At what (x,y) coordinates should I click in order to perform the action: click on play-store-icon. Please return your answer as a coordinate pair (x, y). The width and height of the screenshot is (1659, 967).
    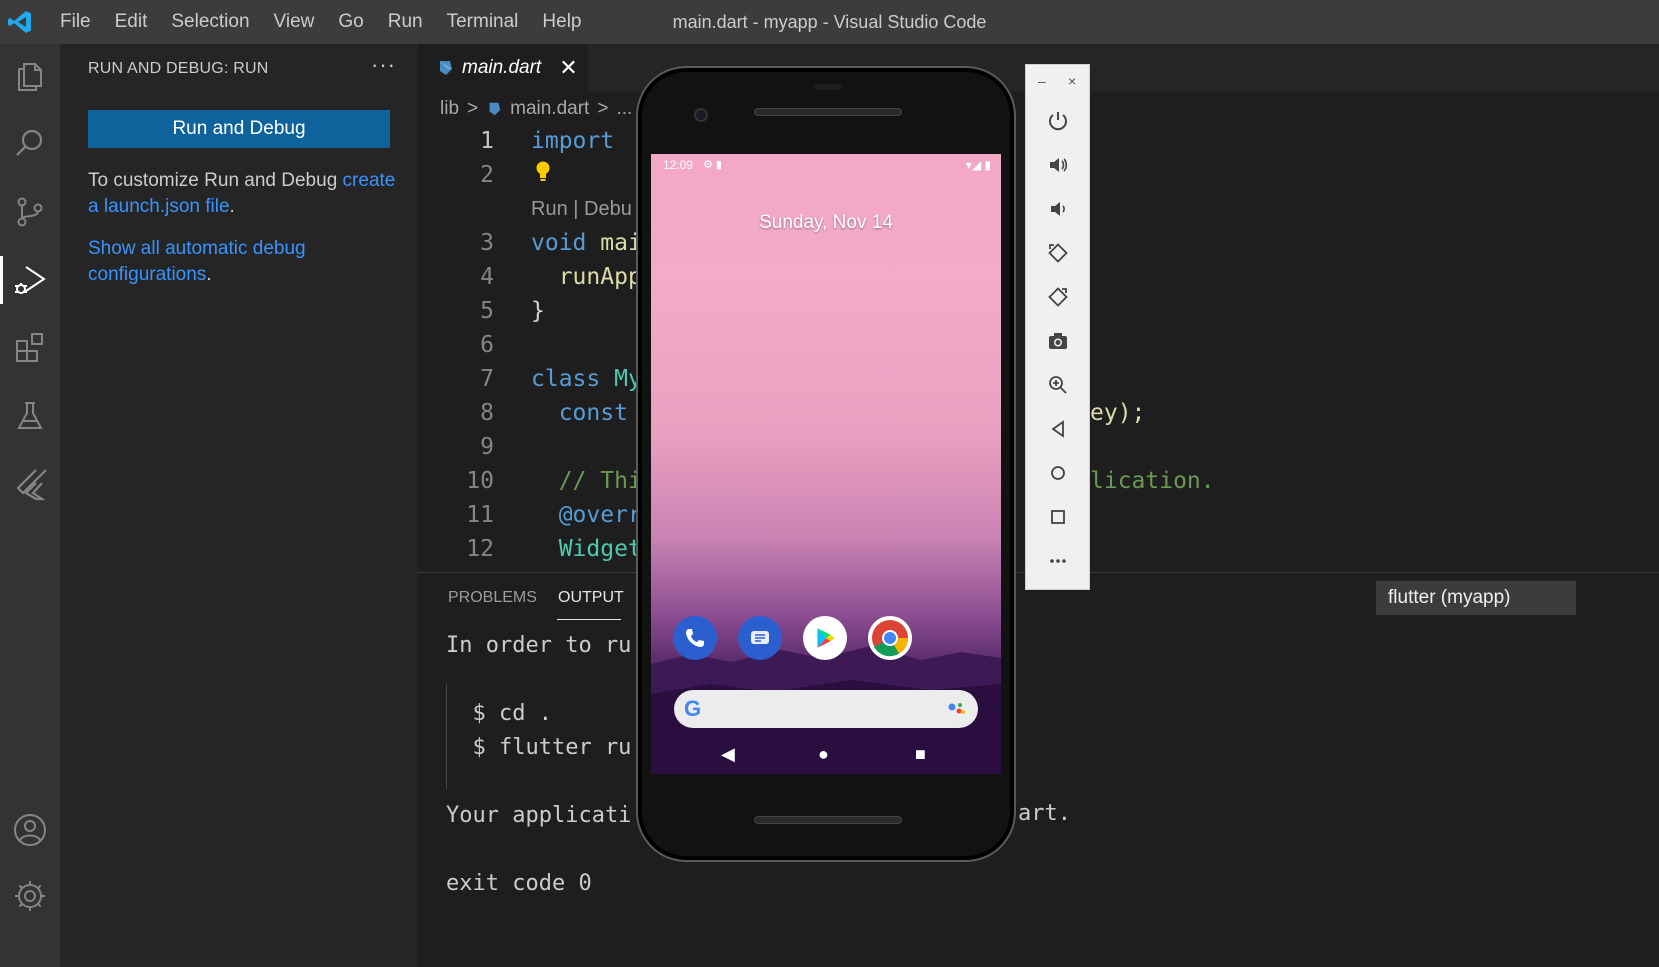
    Looking at the image, I should click on (825, 638).